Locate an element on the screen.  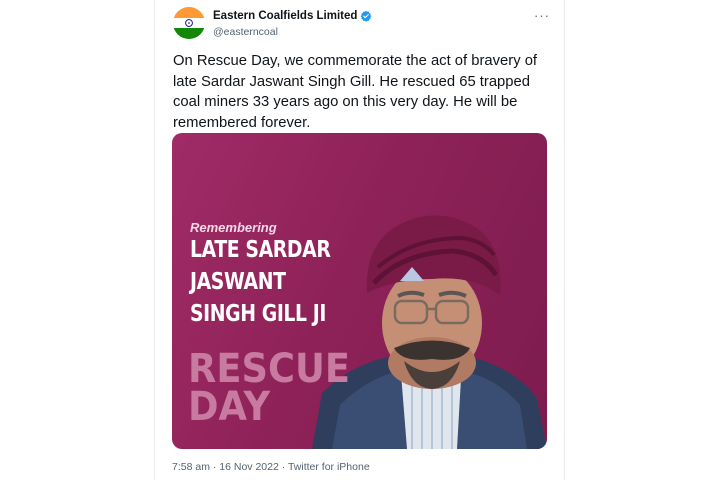
more-options-button: ··· is located at coordinates (542, 16).